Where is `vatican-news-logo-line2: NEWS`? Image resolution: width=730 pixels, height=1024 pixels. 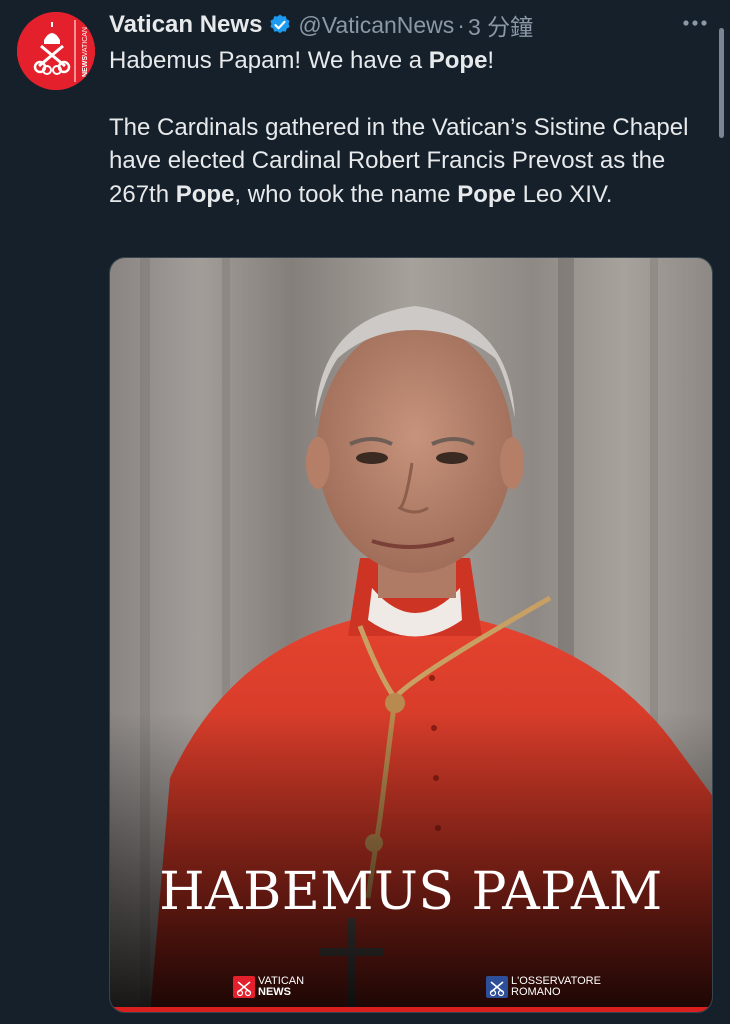 vatican-news-logo-line2: NEWS is located at coordinates (274, 992).